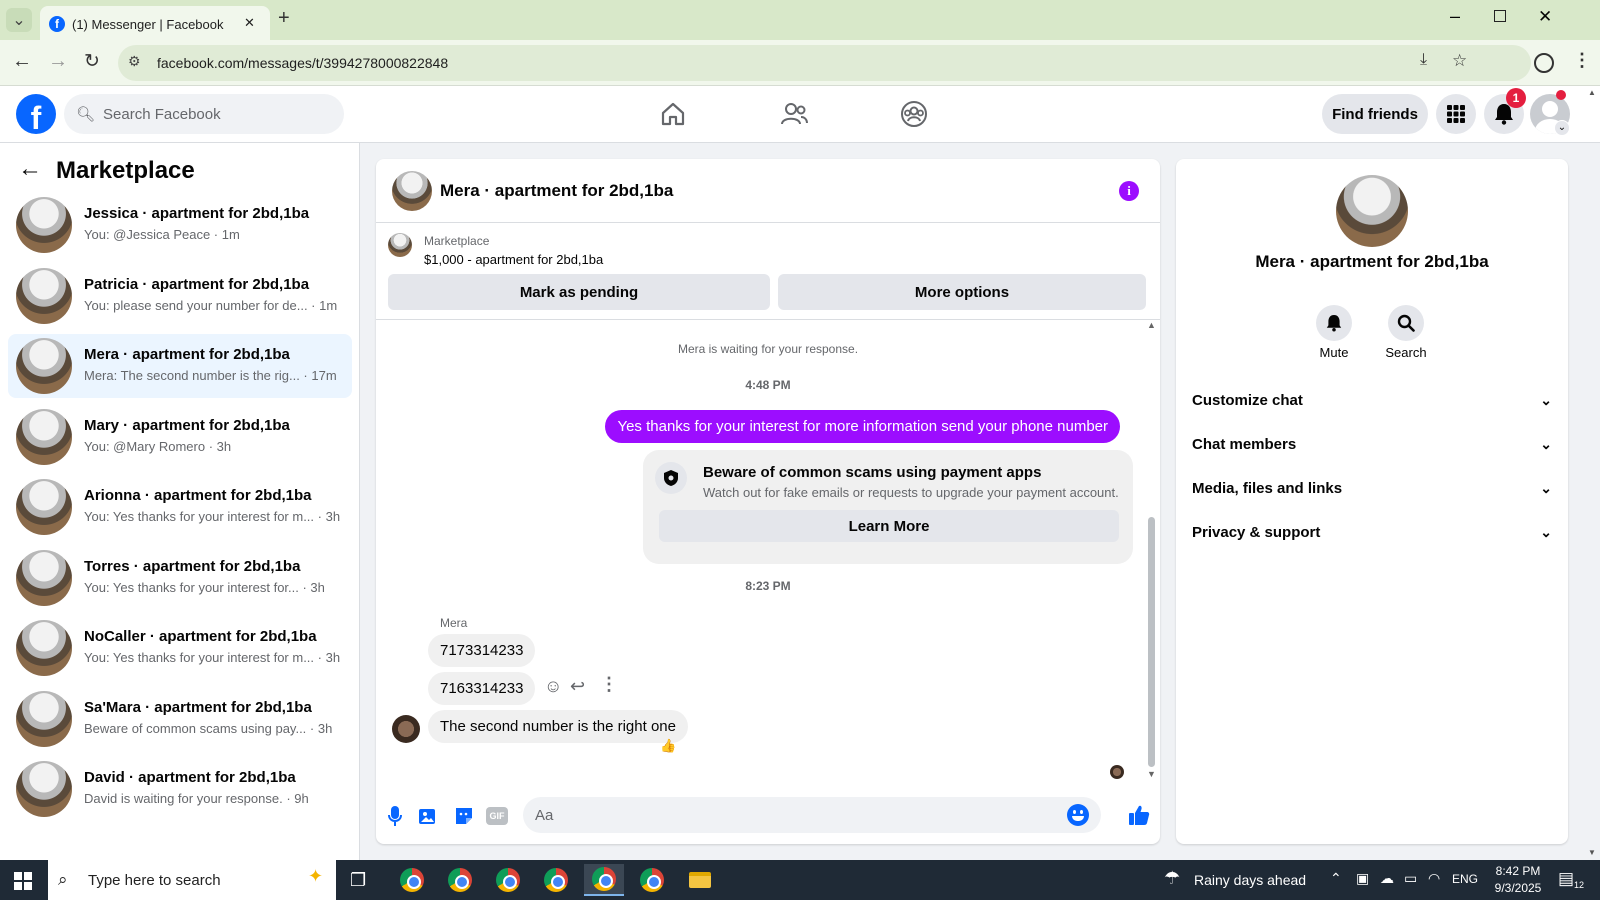 The width and height of the screenshot is (1600, 900). I want to click on learn-more-button: Learn More, so click(889, 526).